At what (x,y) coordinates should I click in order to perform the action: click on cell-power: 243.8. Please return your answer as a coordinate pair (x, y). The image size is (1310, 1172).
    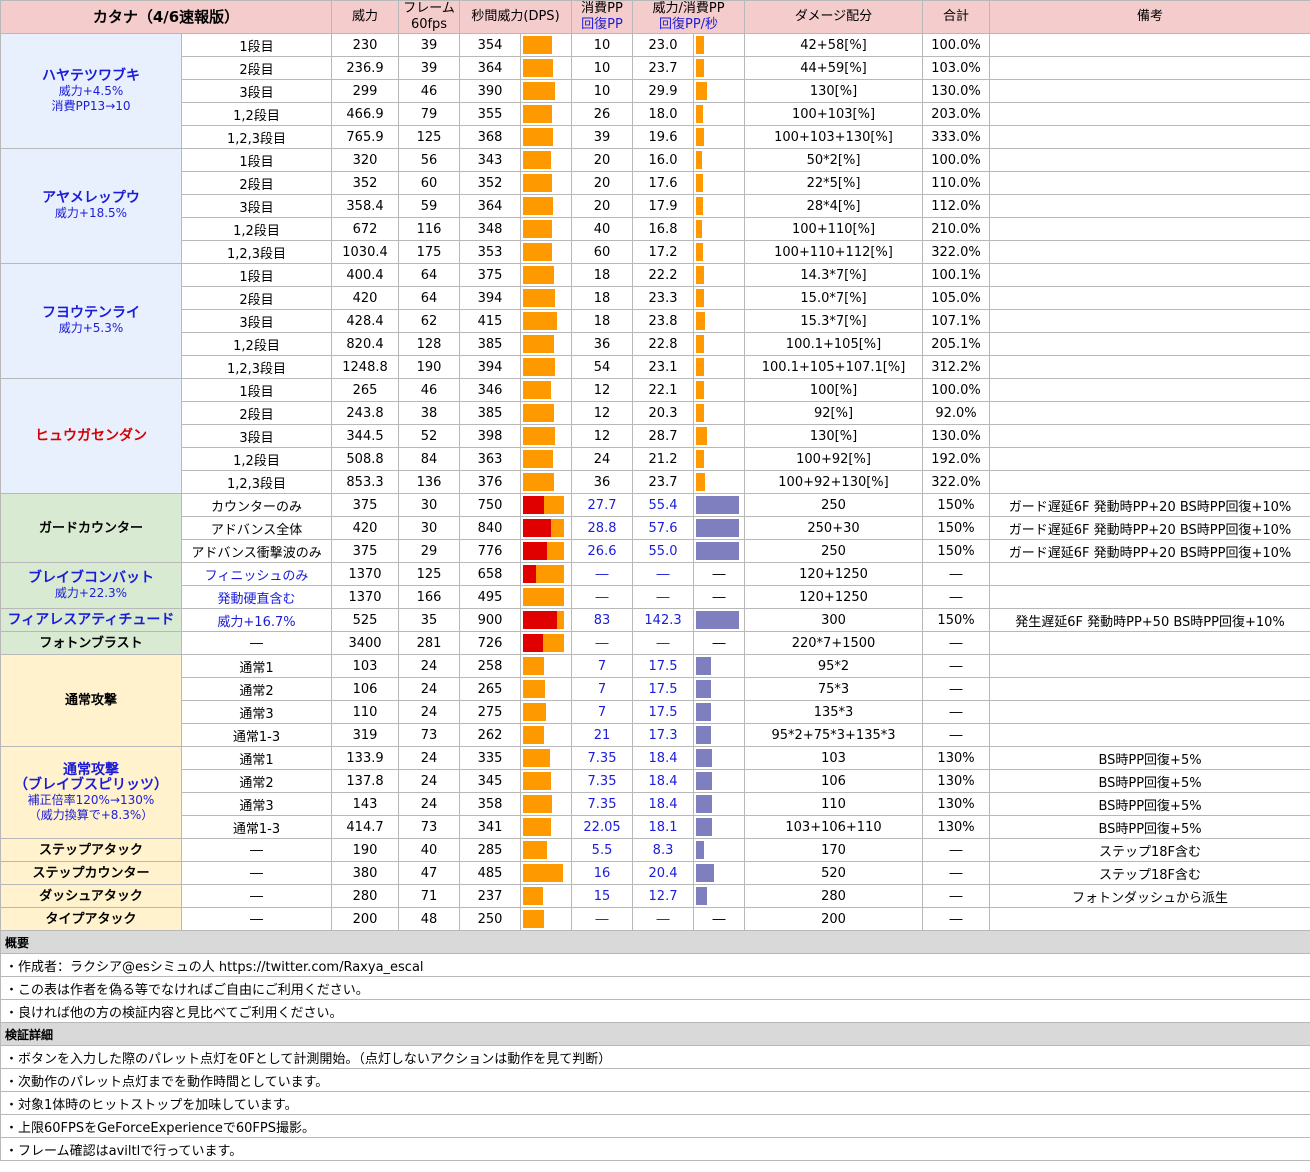
    Looking at the image, I should click on (365, 413).